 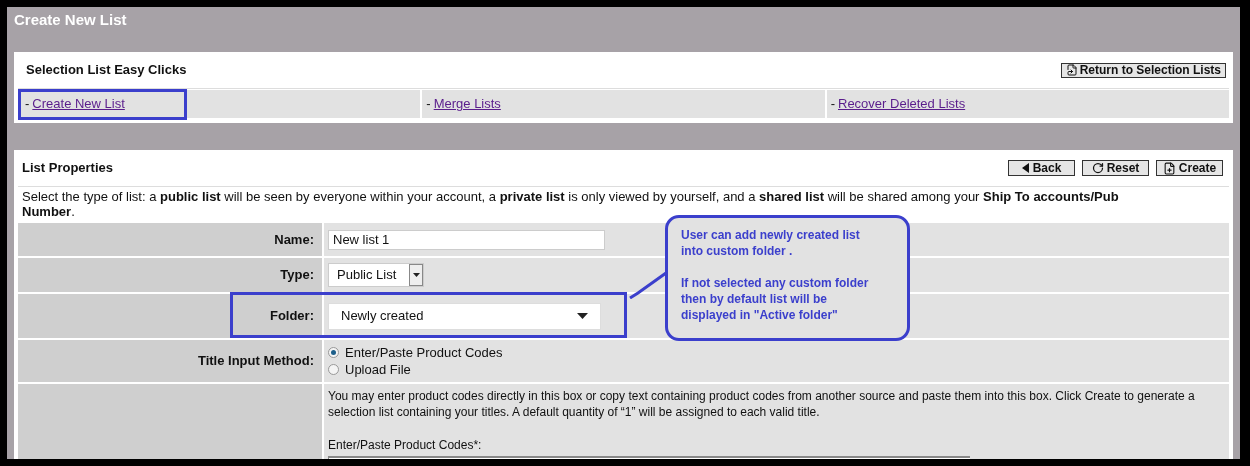 What do you see at coordinates (1097, 168) in the screenshot?
I see `reset-icon` at bounding box center [1097, 168].